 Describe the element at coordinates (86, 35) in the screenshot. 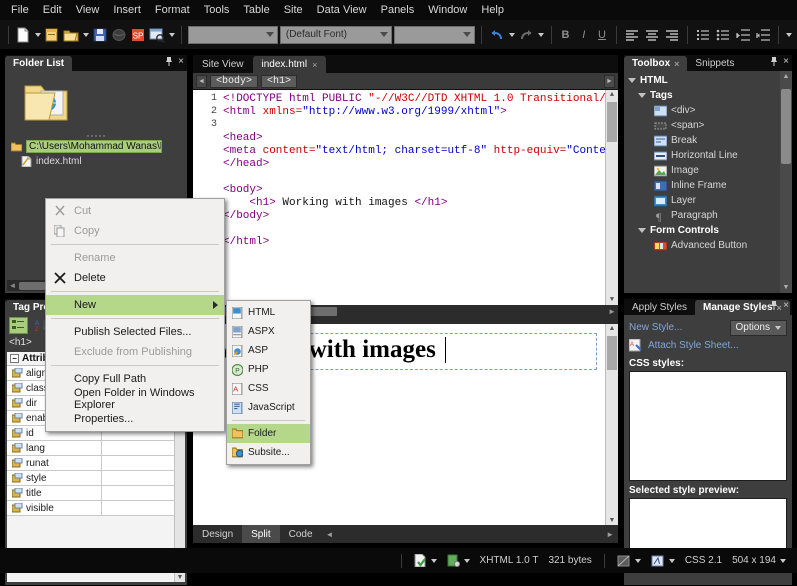

I see `open-folder-dropdown` at that location.